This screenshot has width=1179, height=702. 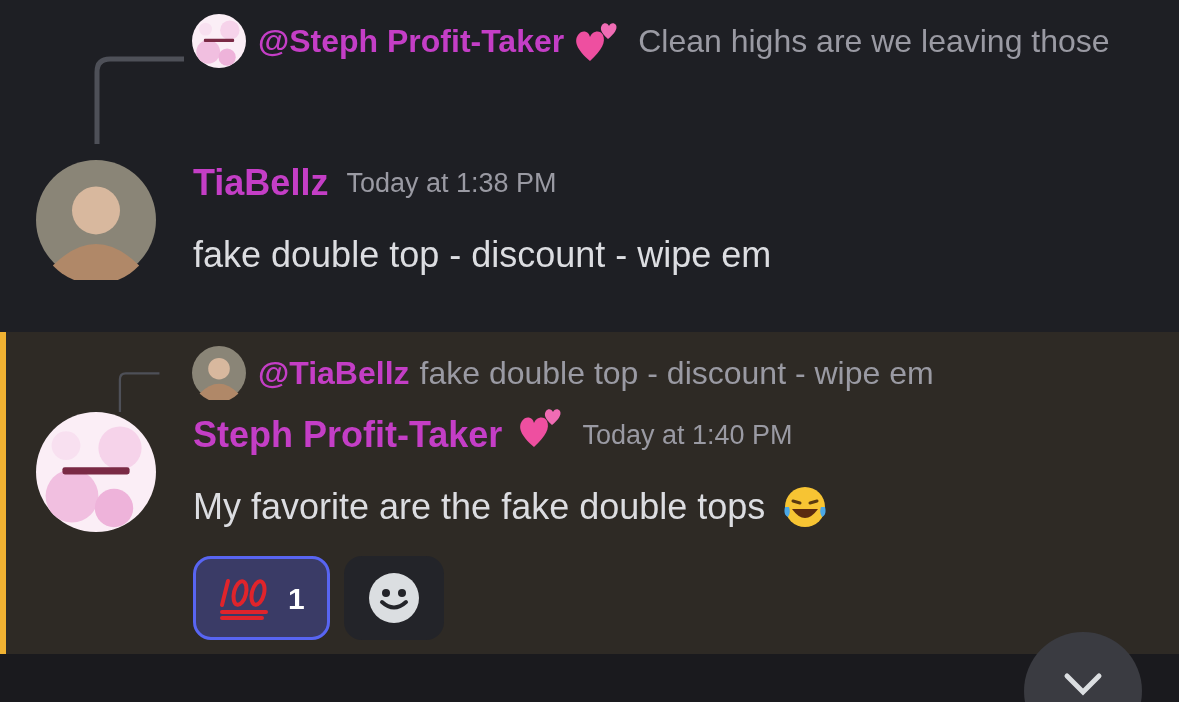 I want to click on reply-author: @Steph Profit-Taker, so click(x=411, y=41).